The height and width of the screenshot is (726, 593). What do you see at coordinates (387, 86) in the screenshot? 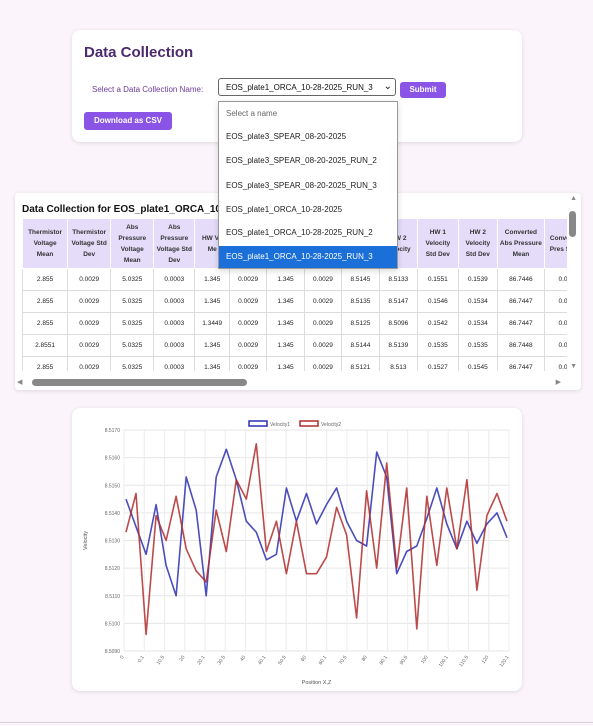
I see `chevron-down-icon: ⌄` at bounding box center [387, 86].